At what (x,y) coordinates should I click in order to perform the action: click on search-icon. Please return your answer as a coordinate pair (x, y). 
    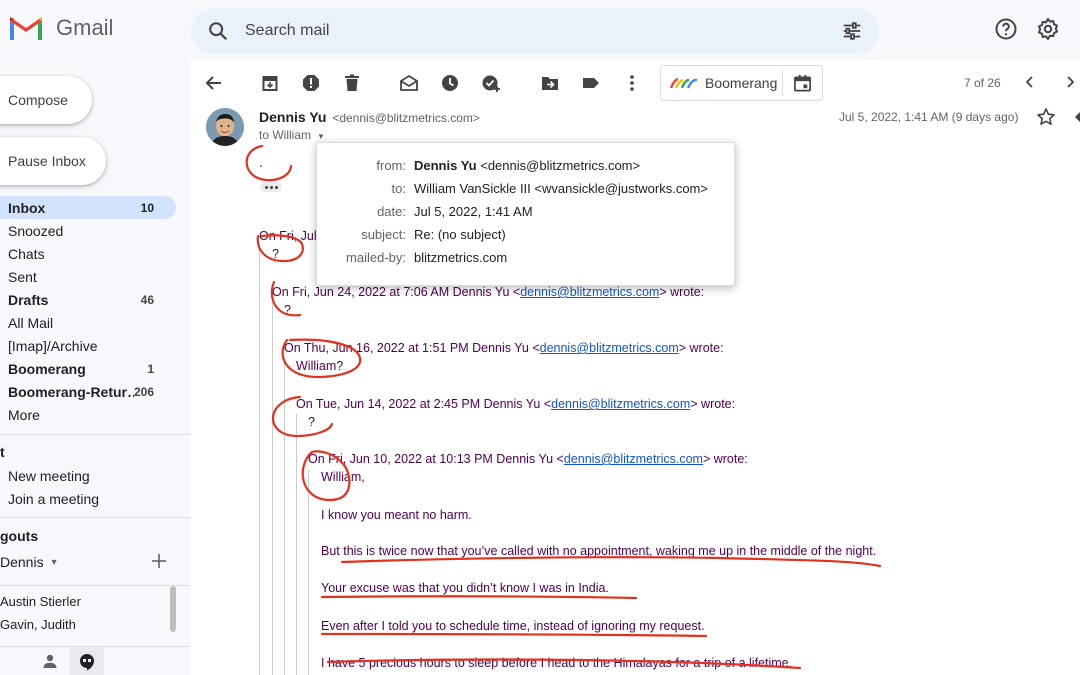
    Looking at the image, I should click on (218, 31).